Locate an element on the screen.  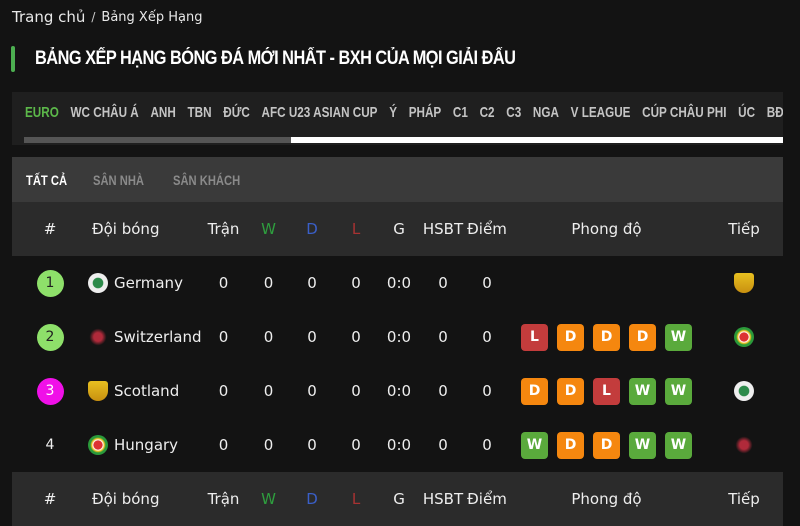
form-cell: WDDWW is located at coordinates (606, 445).